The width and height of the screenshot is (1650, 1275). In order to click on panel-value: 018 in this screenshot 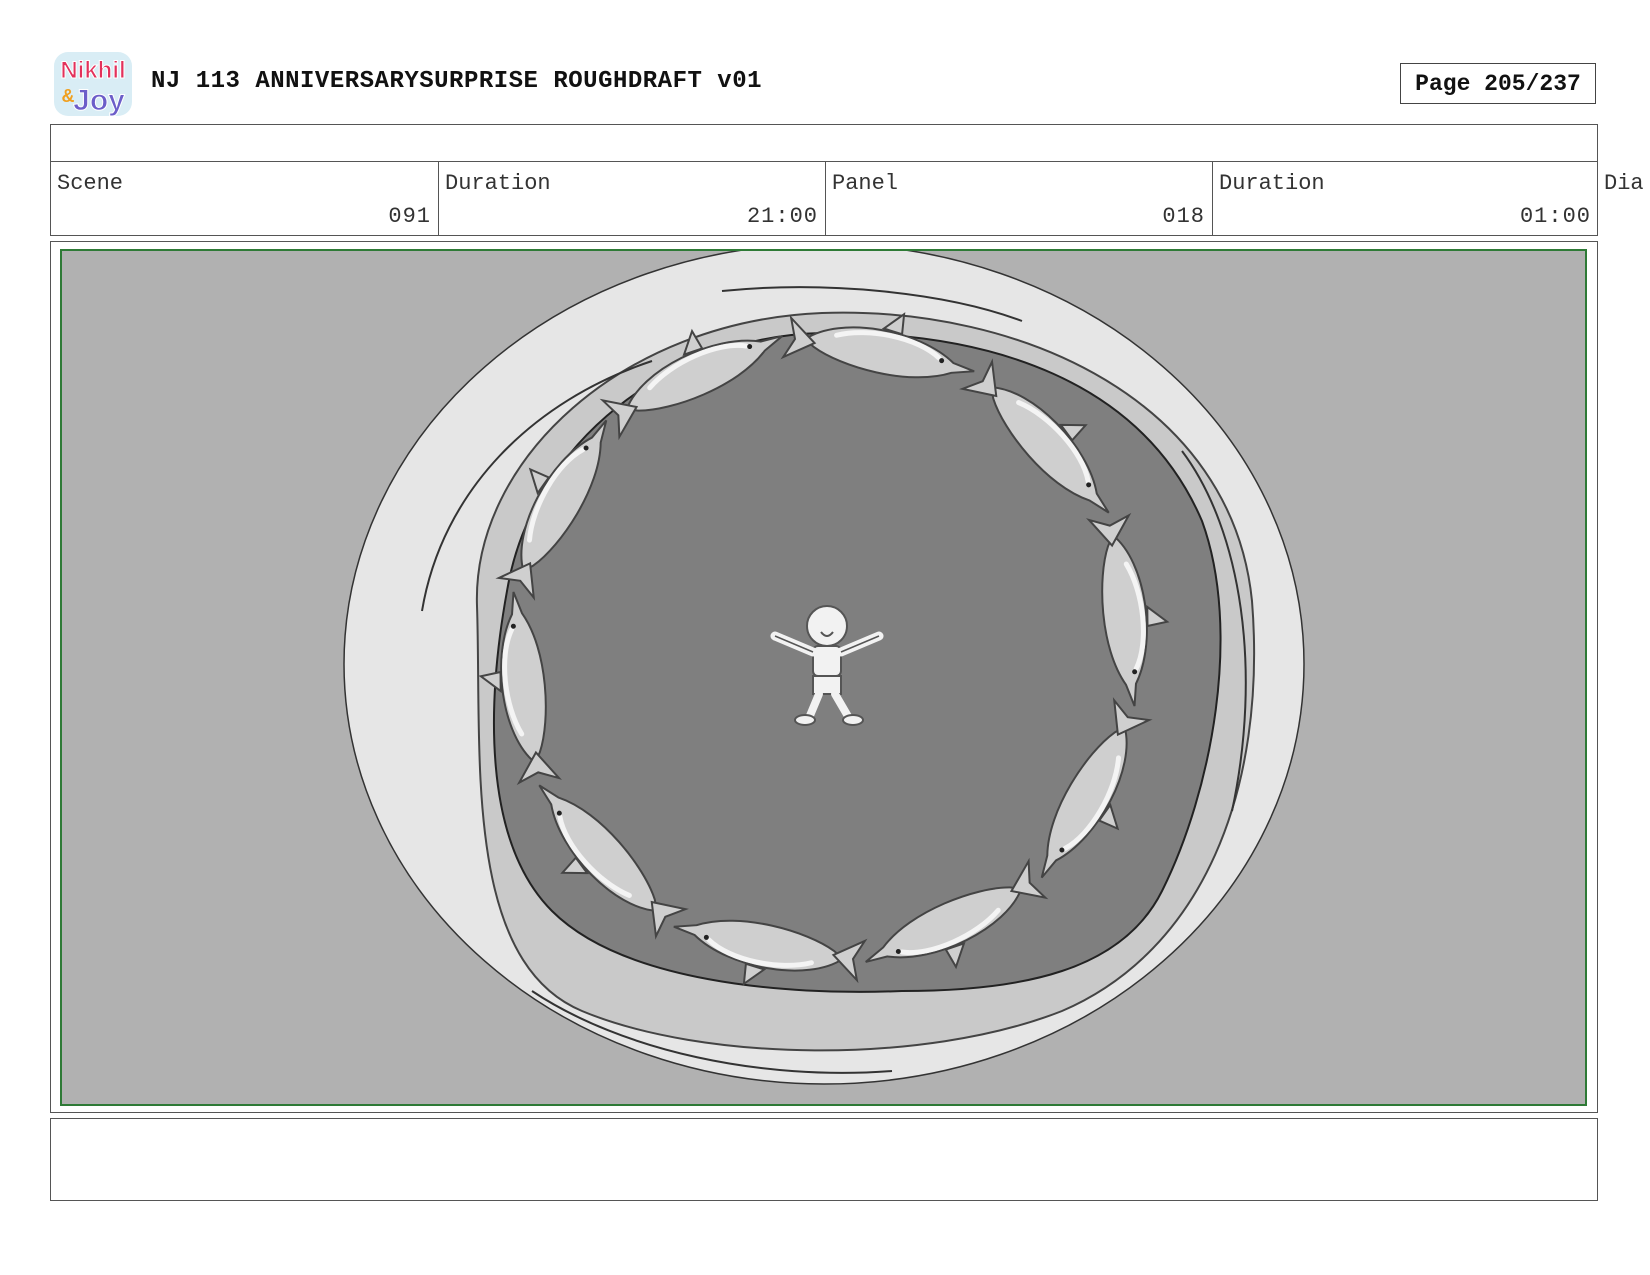, I will do `click(1183, 216)`.